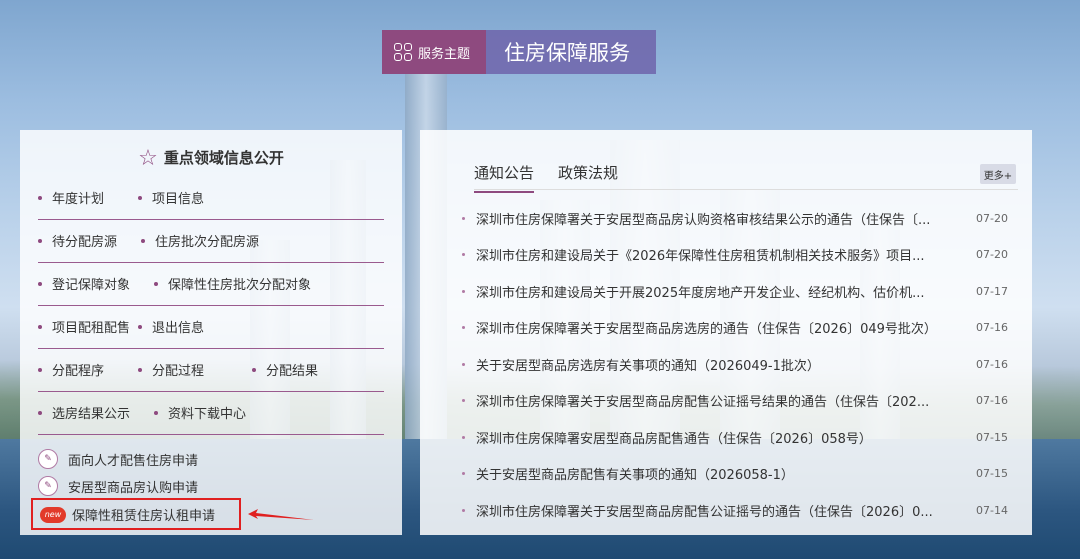 The image size is (1080, 559). I want to click on category-row: 登记保障对象 保障性住房批次分配对象, so click(211, 284).